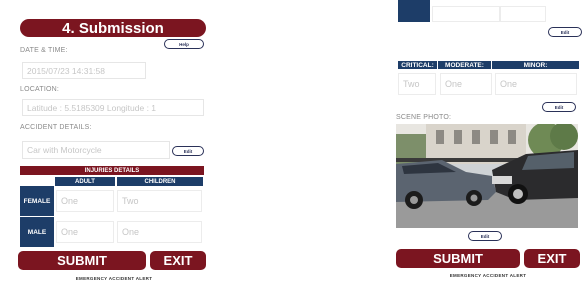 This screenshot has height=287, width=584. What do you see at coordinates (113, 107) in the screenshot?
I see `location-field: Latitude : 5.5185309 Longitude : 1` at bounding box center [113, 107].